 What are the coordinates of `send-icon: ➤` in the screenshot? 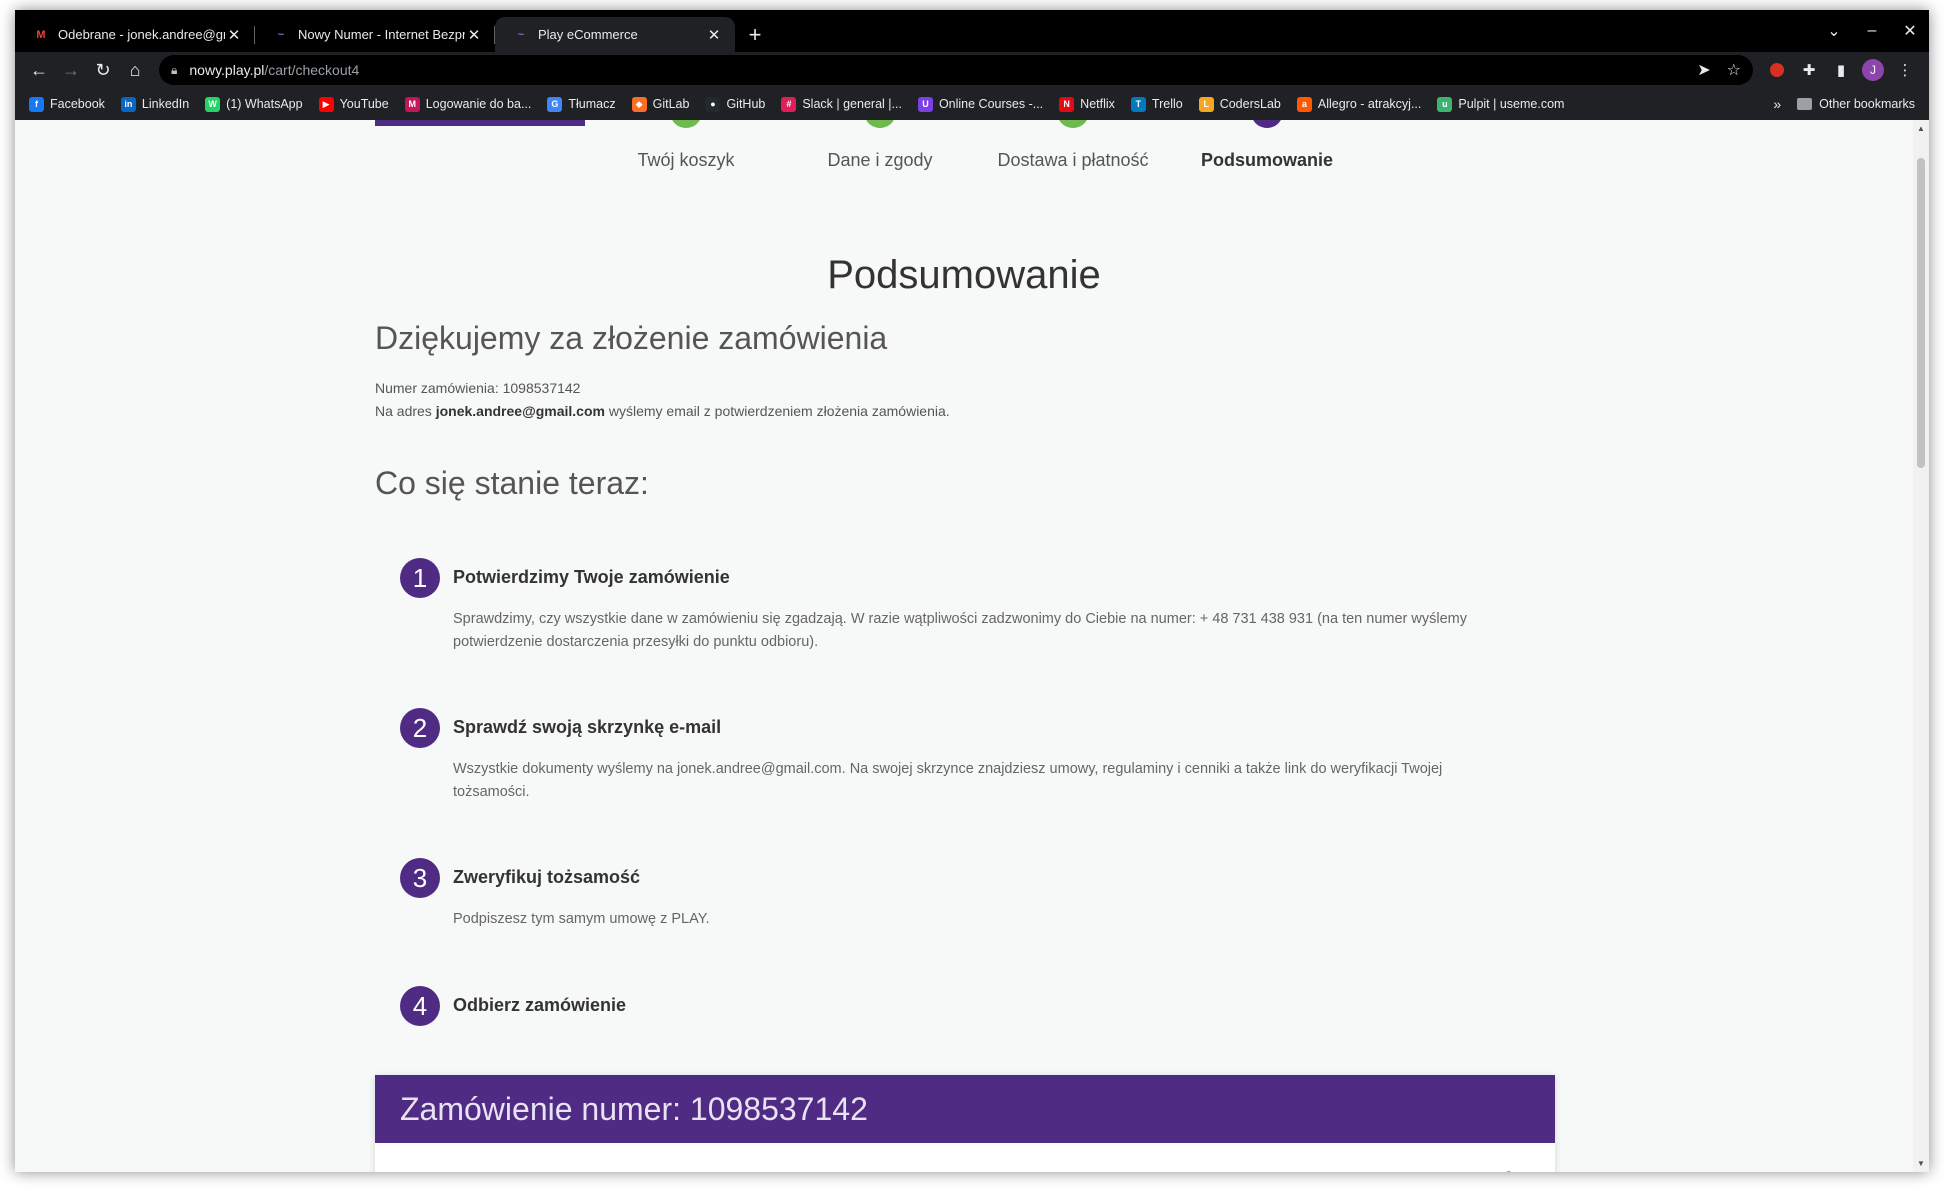 It's located at (1703, 70).